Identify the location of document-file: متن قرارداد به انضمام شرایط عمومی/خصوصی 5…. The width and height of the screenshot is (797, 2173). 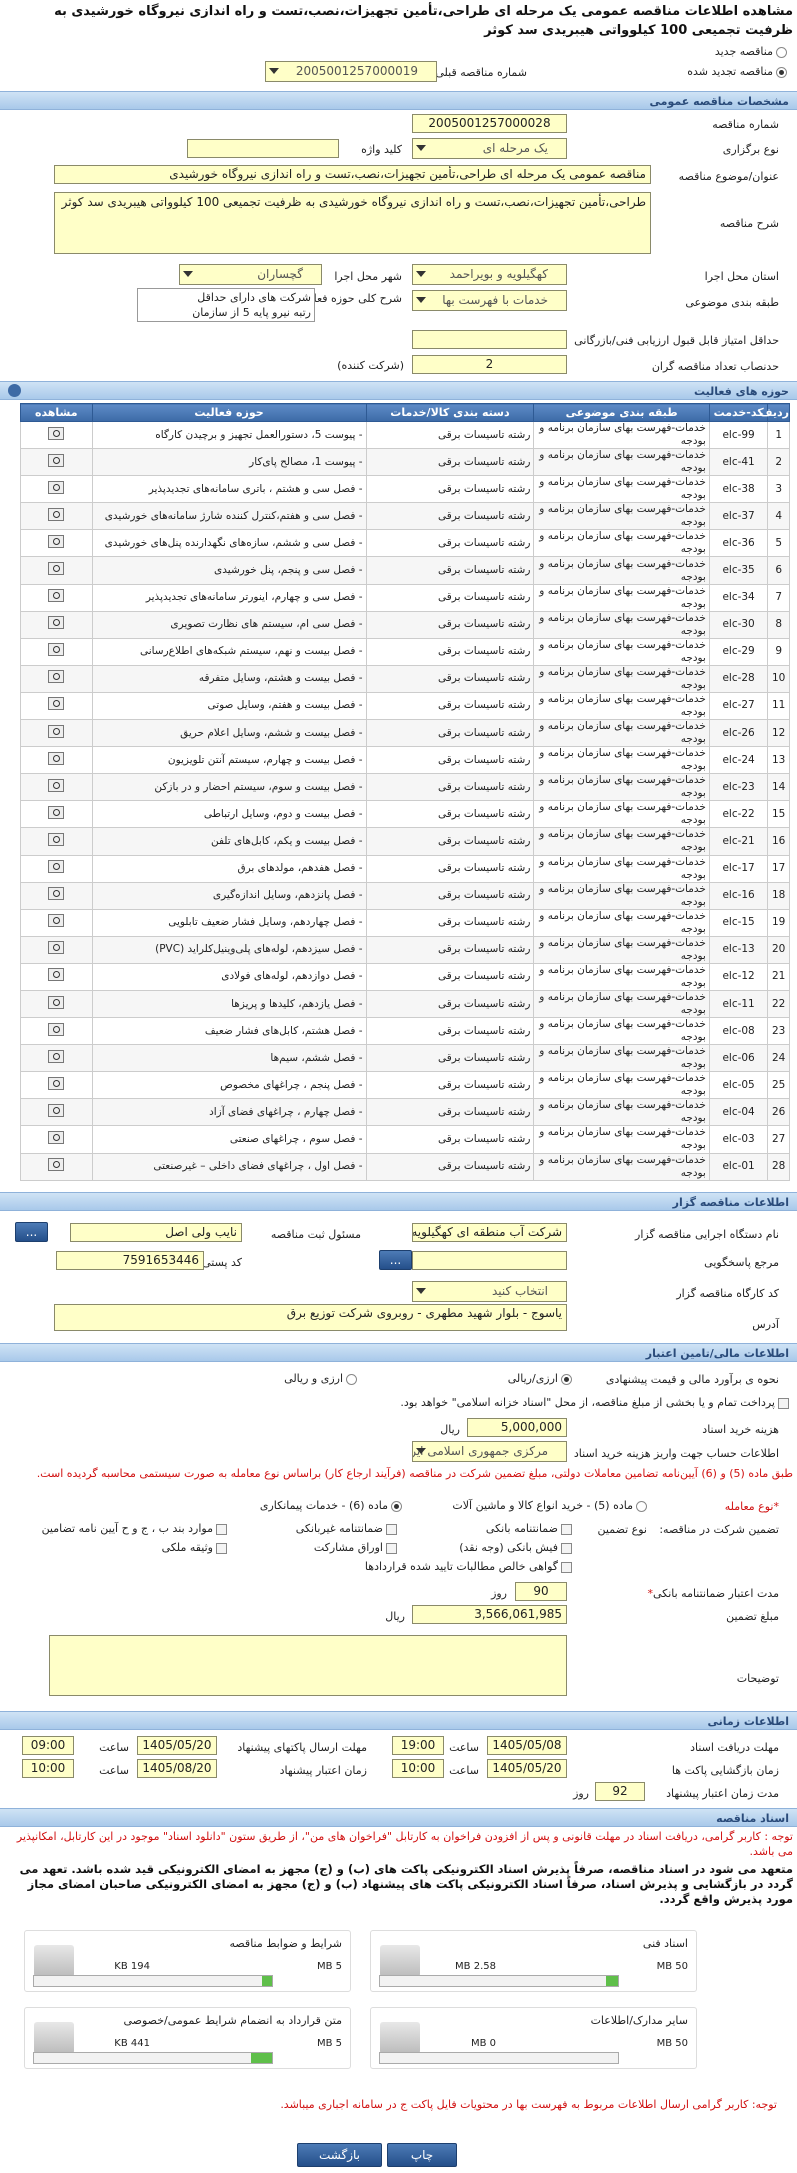
(187, 2038).